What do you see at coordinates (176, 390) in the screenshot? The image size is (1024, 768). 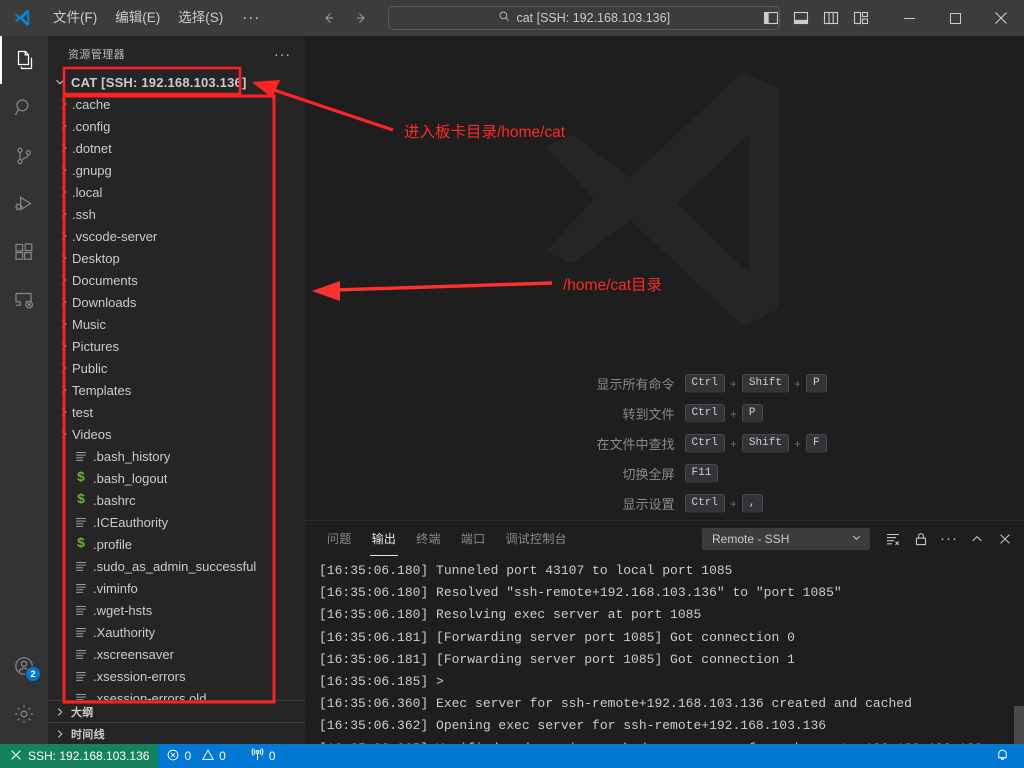 I see `tree-item: Templates` at bounding box center [176, 390].